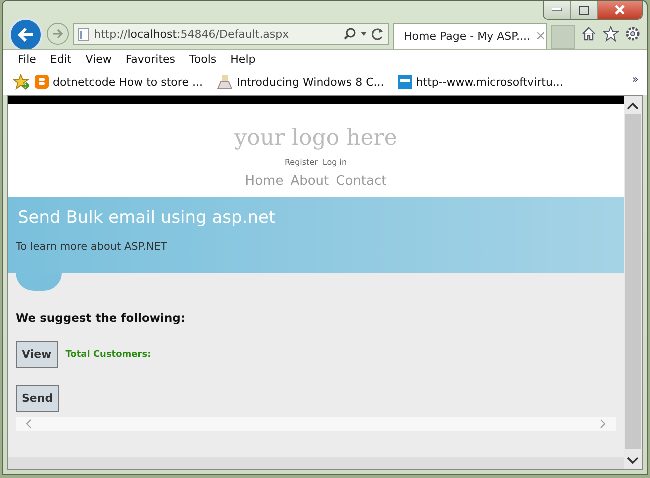 The height and width of the screenshot is (478, 650). I want to click on maximize-button, so click(584, 10).